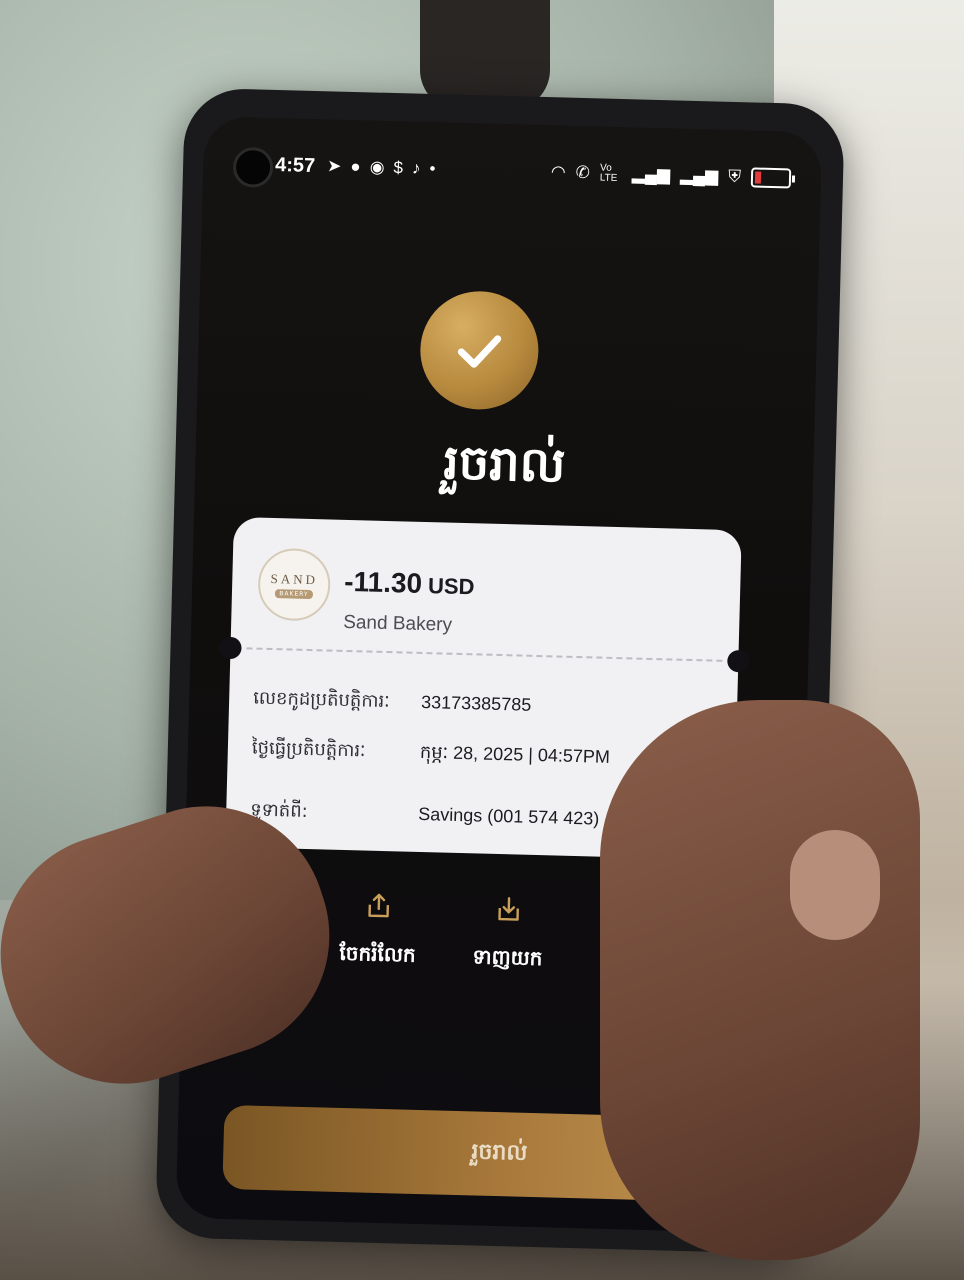 Image resolution: width=964 pixels, height=1280 pixels. Describe the element at coordinates (484, 654) in the screenshot. I see `ticket-divider` at that location.